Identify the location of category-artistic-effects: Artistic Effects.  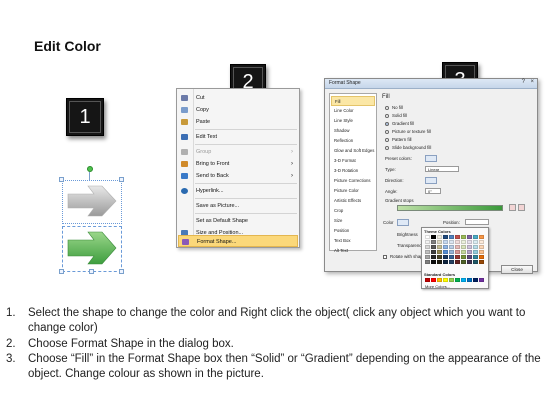
(353, 201).